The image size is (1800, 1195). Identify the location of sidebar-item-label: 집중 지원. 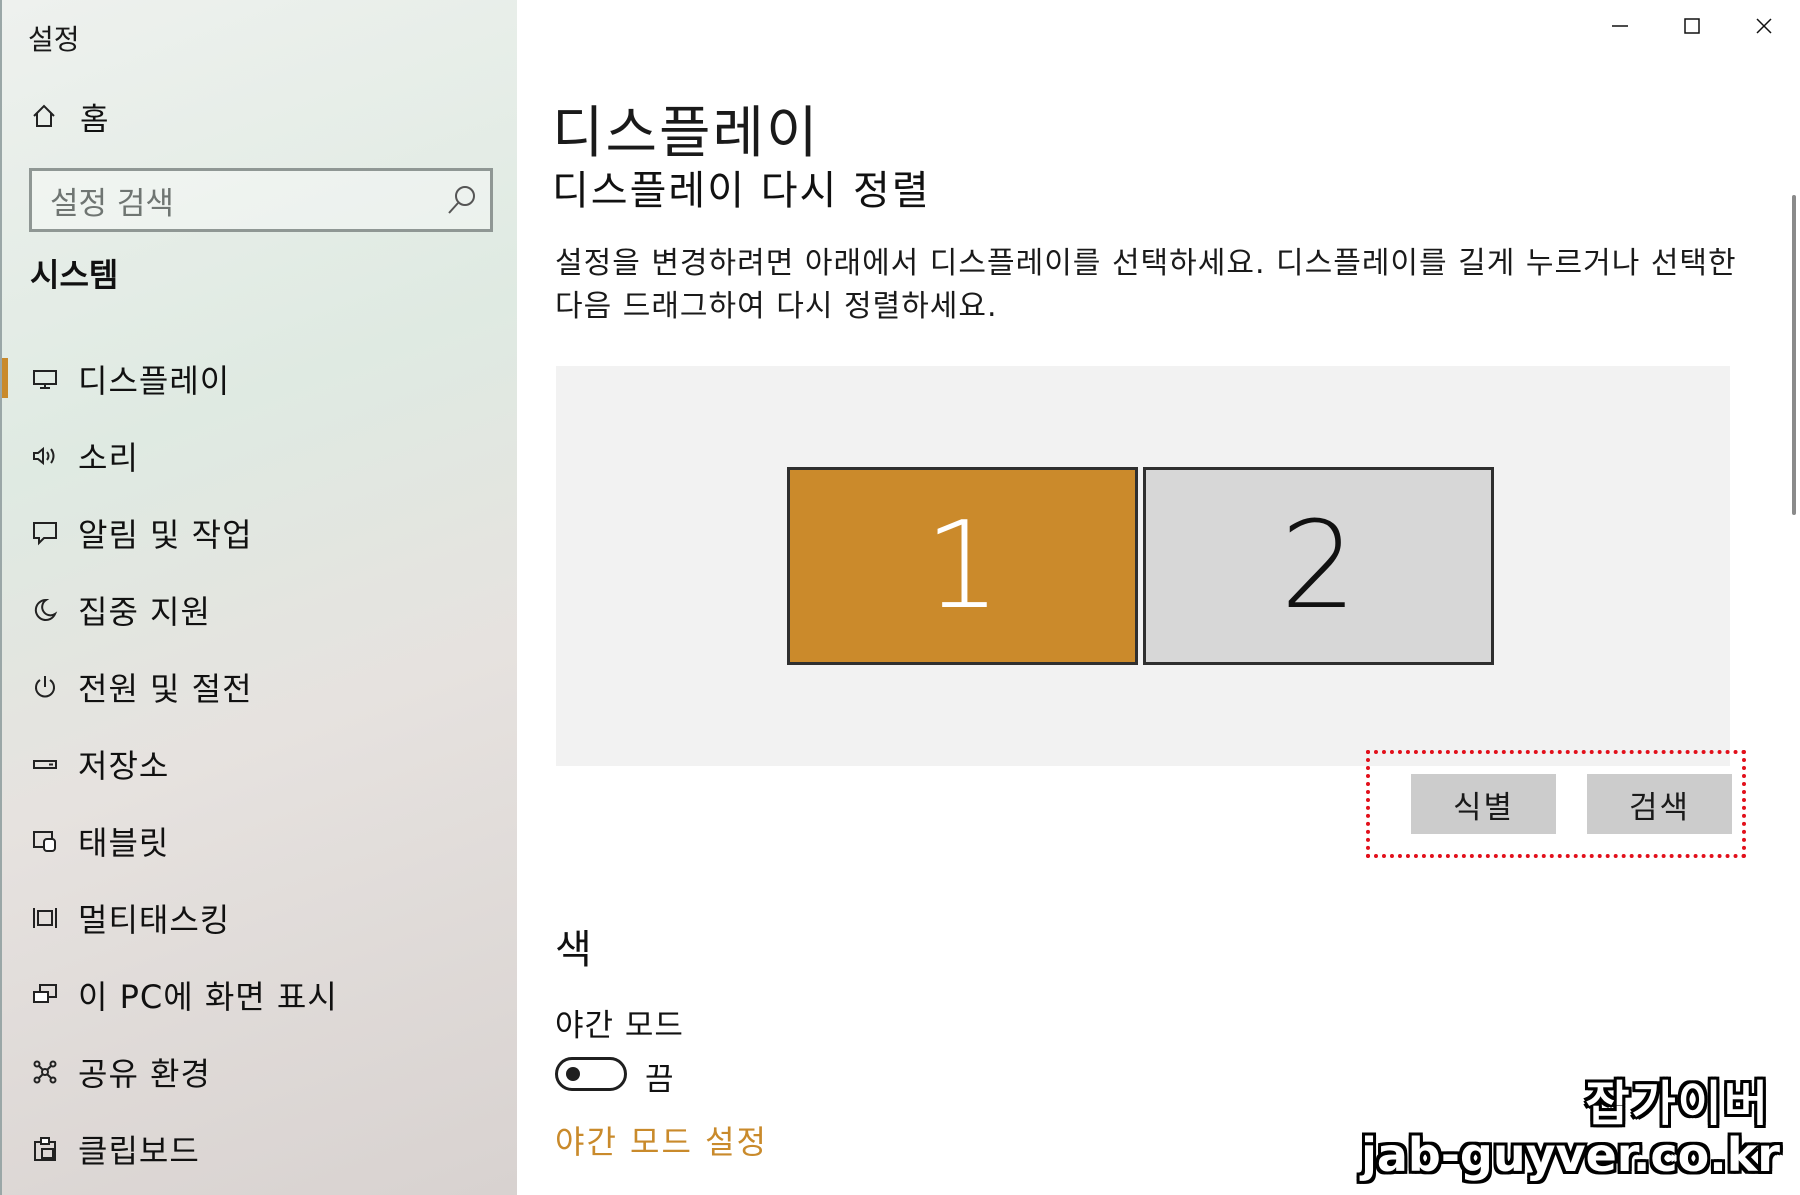
(144, 611).